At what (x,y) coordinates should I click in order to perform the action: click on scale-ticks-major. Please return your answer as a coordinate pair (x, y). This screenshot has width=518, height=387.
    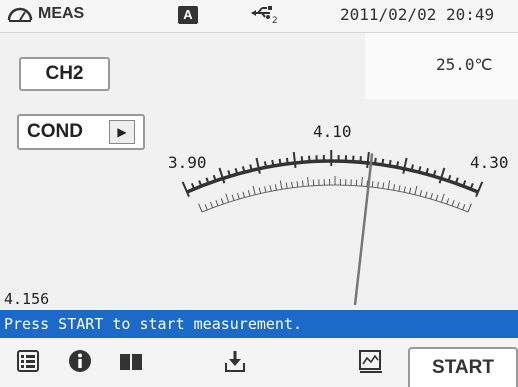
    Looking at the image, I should click on (333, 173).